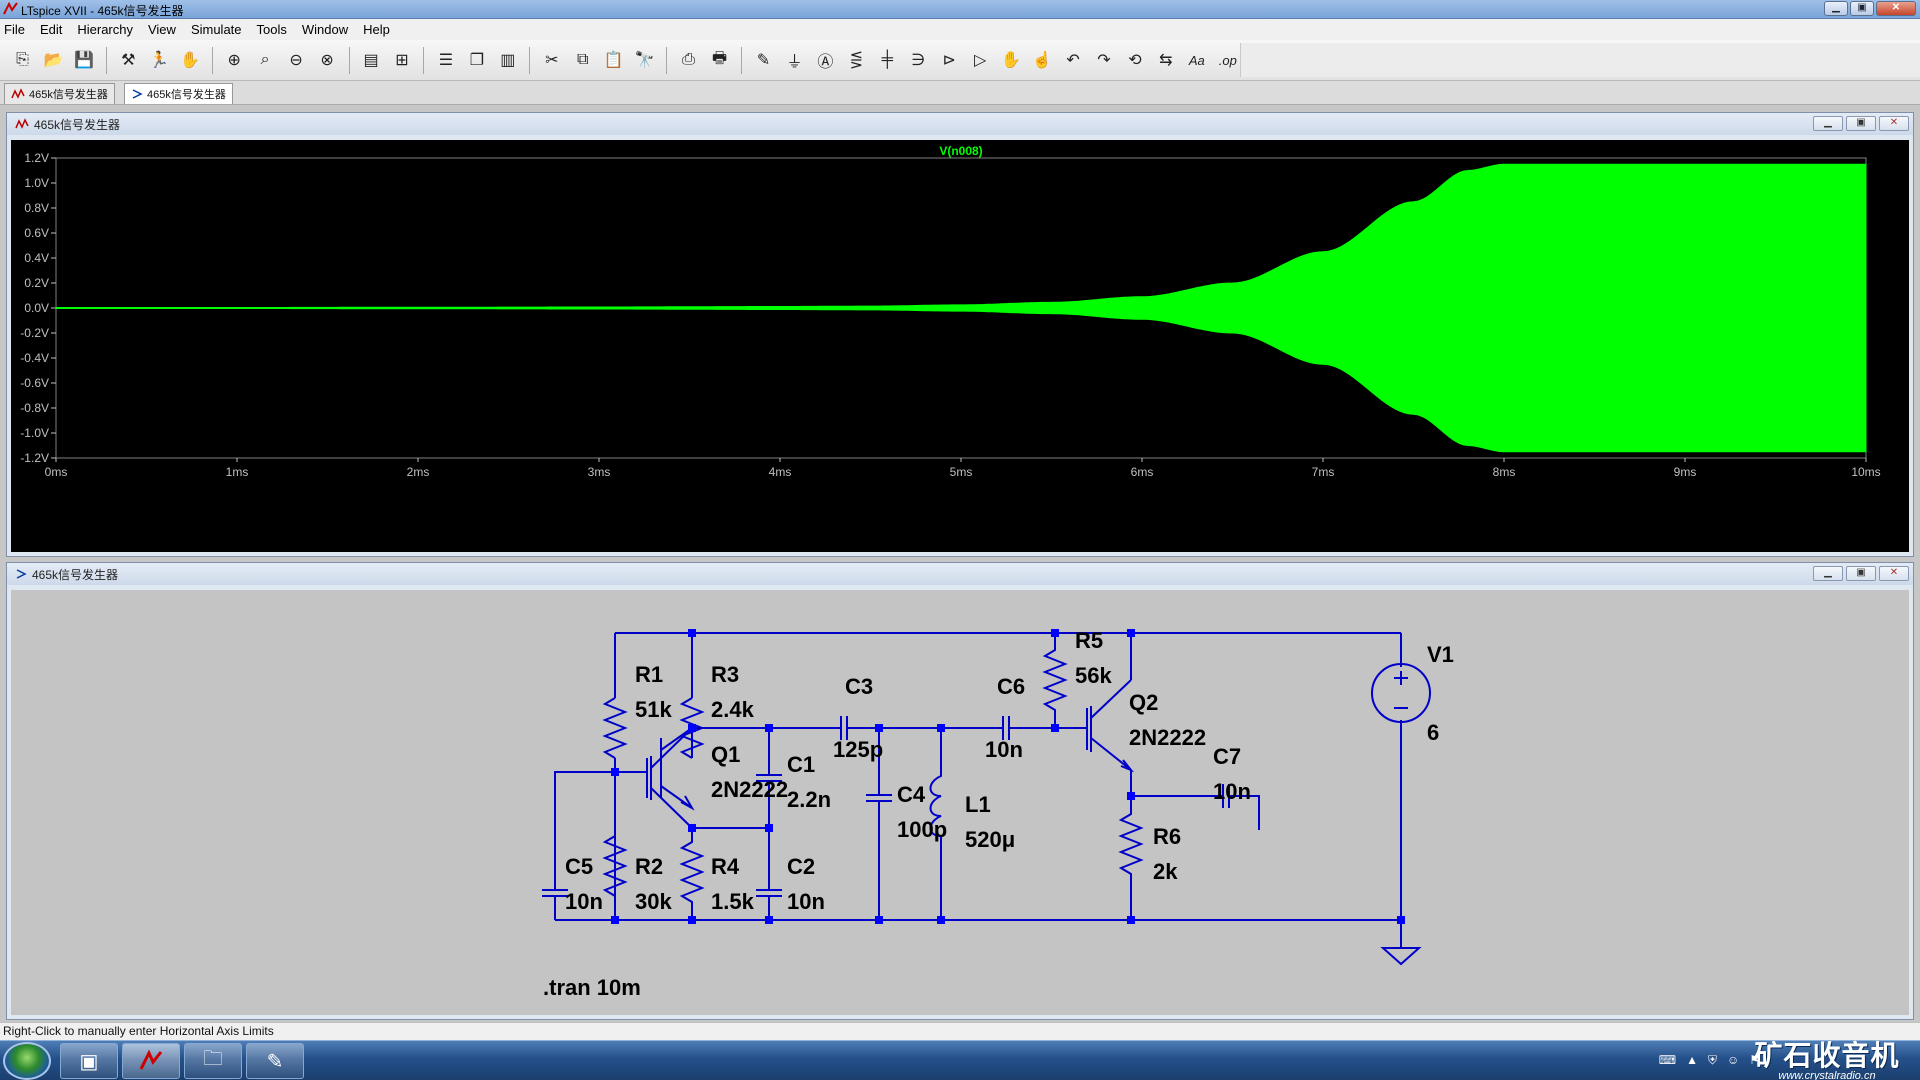 This screenshot has height=1080, width=1920. I want to click on minimize-button: ▁, so click(1836, 8).